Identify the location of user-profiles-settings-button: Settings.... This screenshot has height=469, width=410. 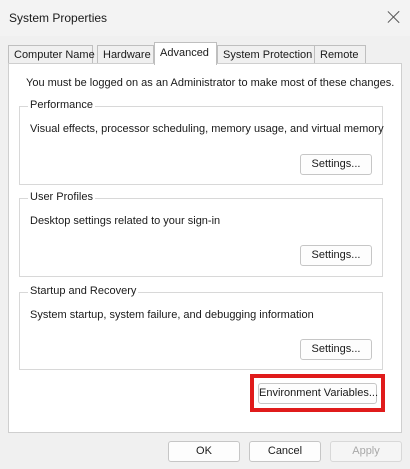
(336, 255).